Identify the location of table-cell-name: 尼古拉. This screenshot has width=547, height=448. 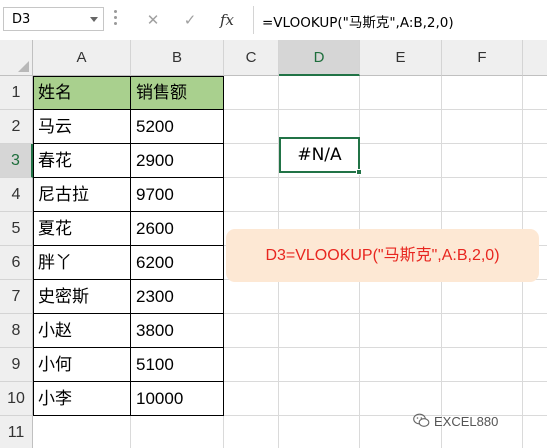
(82, 195).